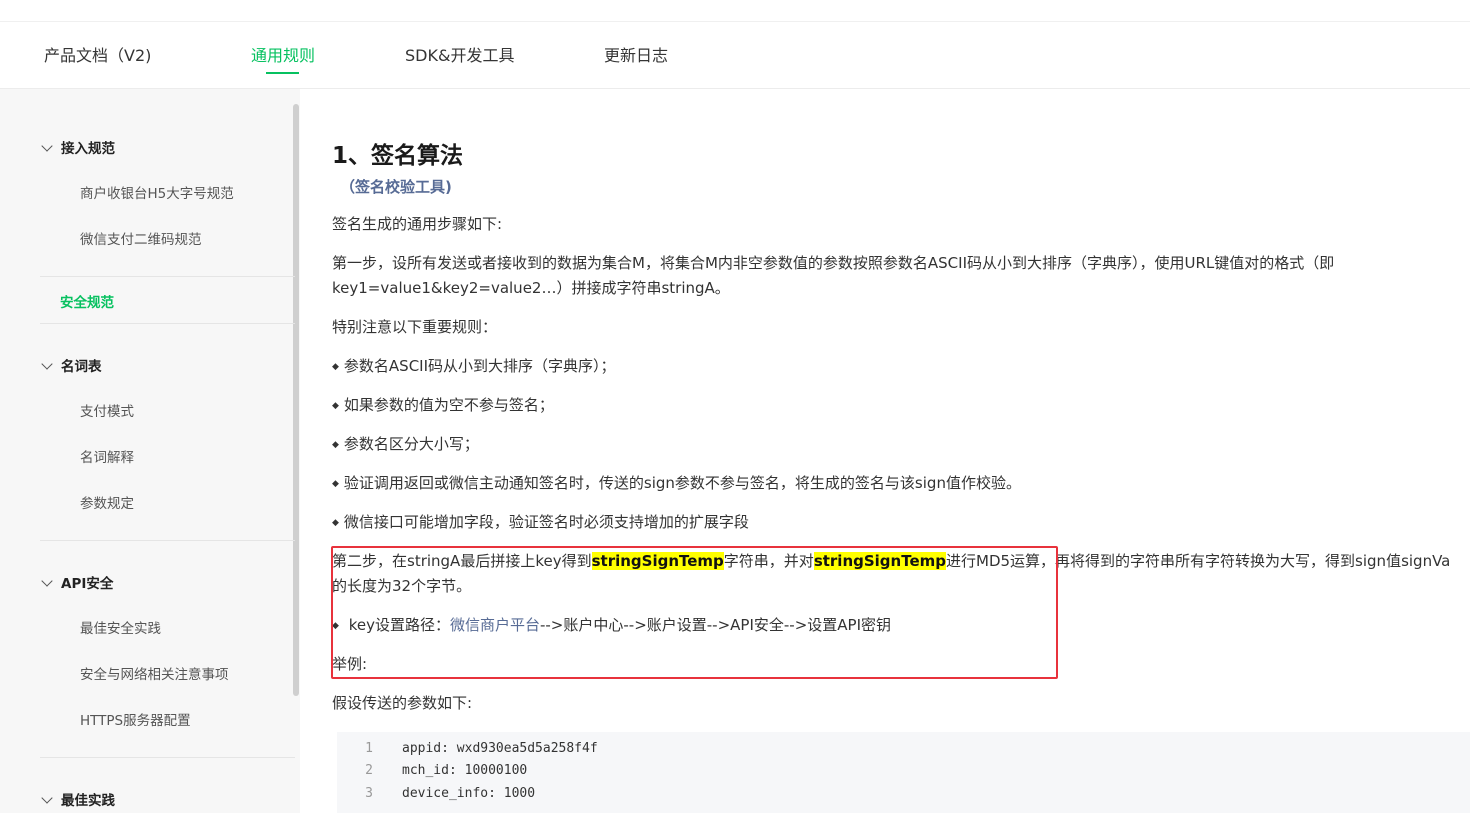  I want to click on intro-text: 签名生成的通用步骤如下:, so click(417, 224).